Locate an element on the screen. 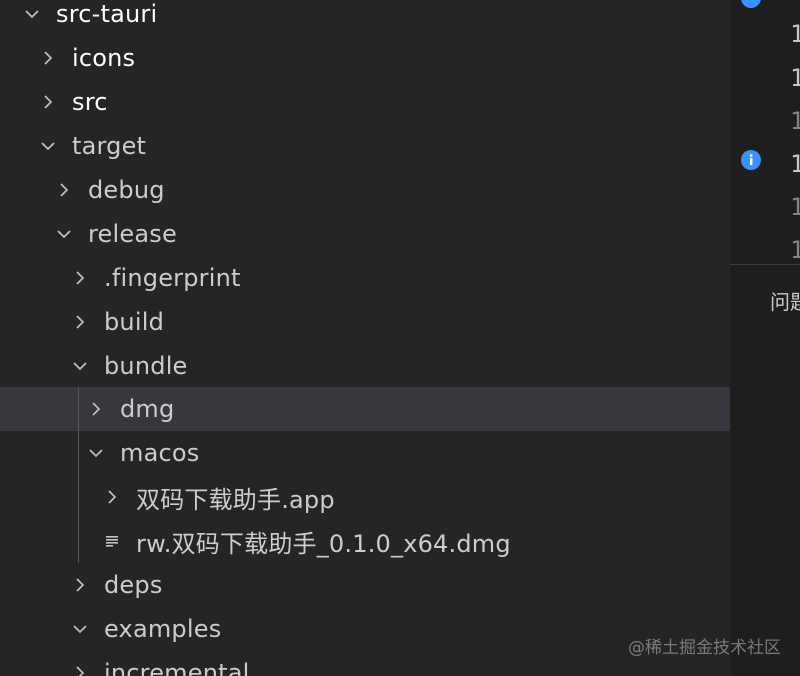 The image size is (800, 676). tree-item-label: src-tauri is located at coordinates (107, 14).